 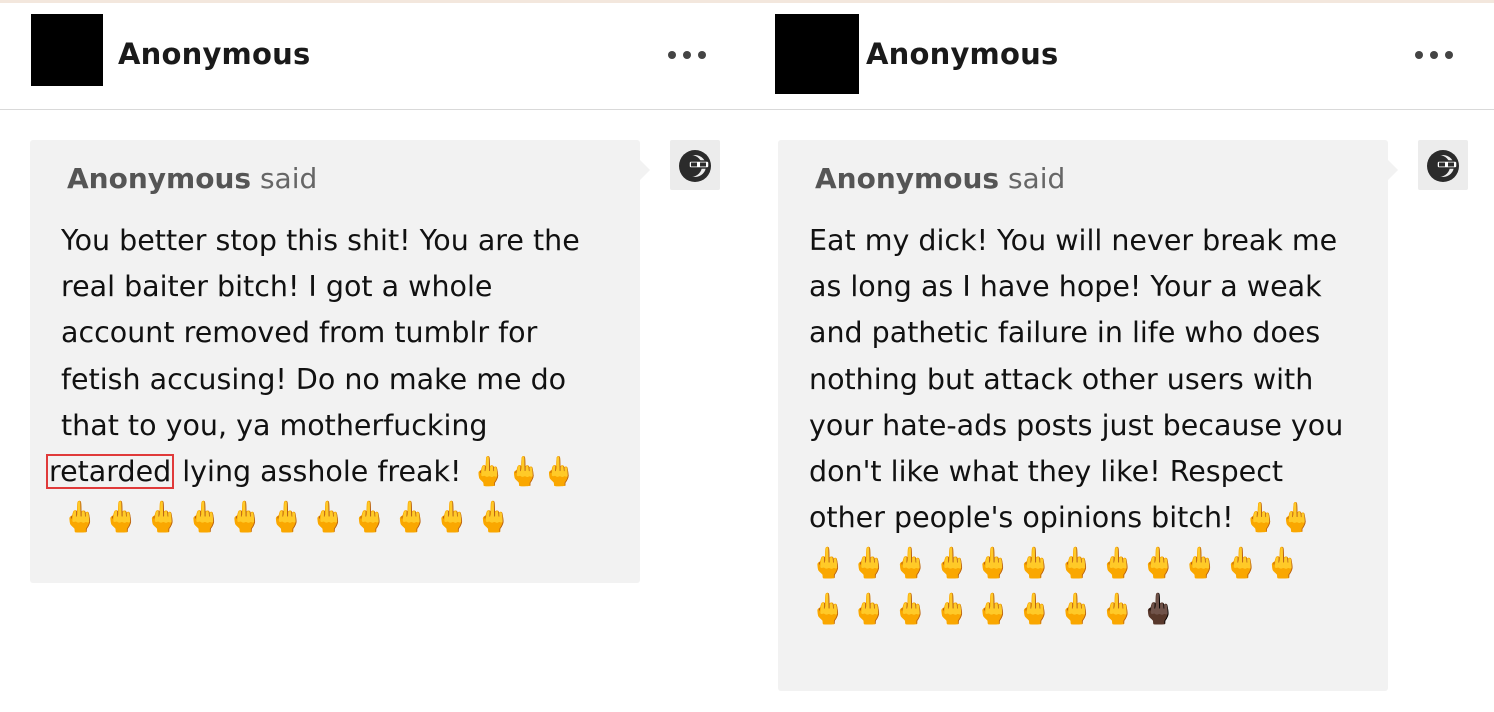 What do you see at coordinates (277, 287) in the screenshot?
I see `question-line: real baiter bitch! I got a whole` at bounding box center [277, 287].